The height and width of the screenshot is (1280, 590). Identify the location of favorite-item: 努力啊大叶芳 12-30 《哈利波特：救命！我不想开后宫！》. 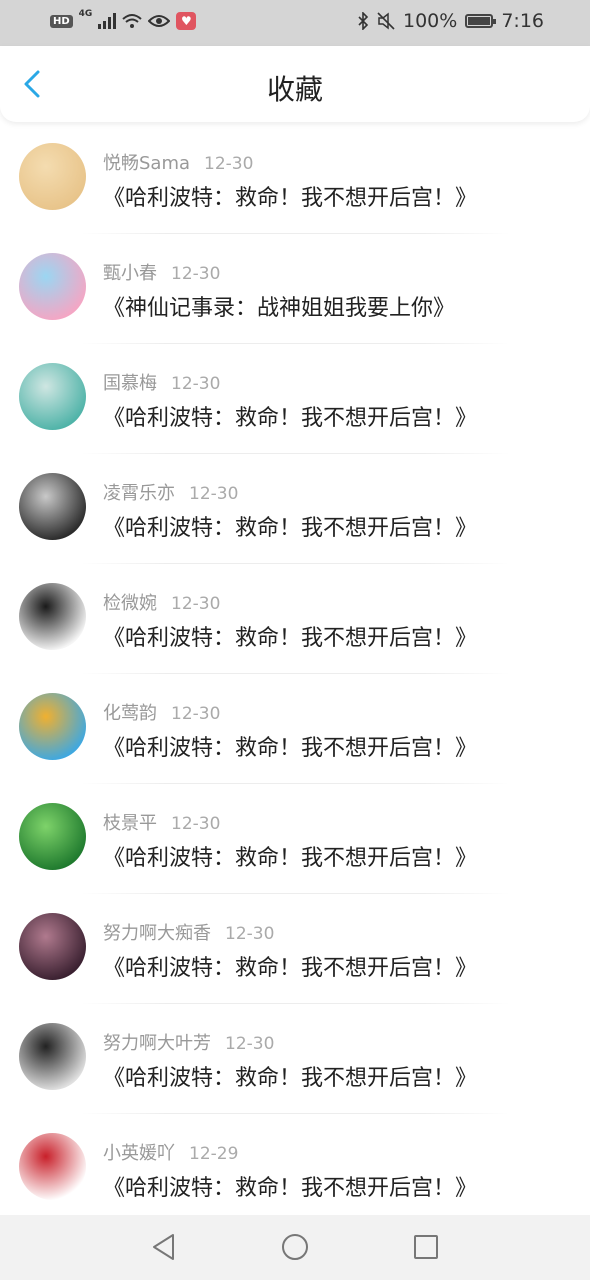
(295, 1059).